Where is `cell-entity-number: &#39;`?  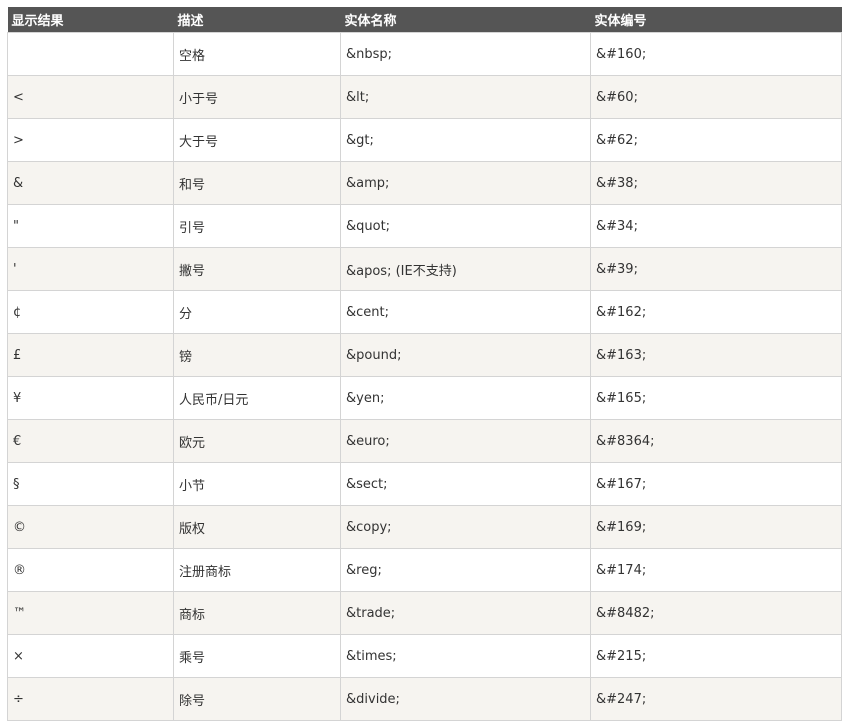
cell-entity-number: &#39; is located at coordinates (716, 269).